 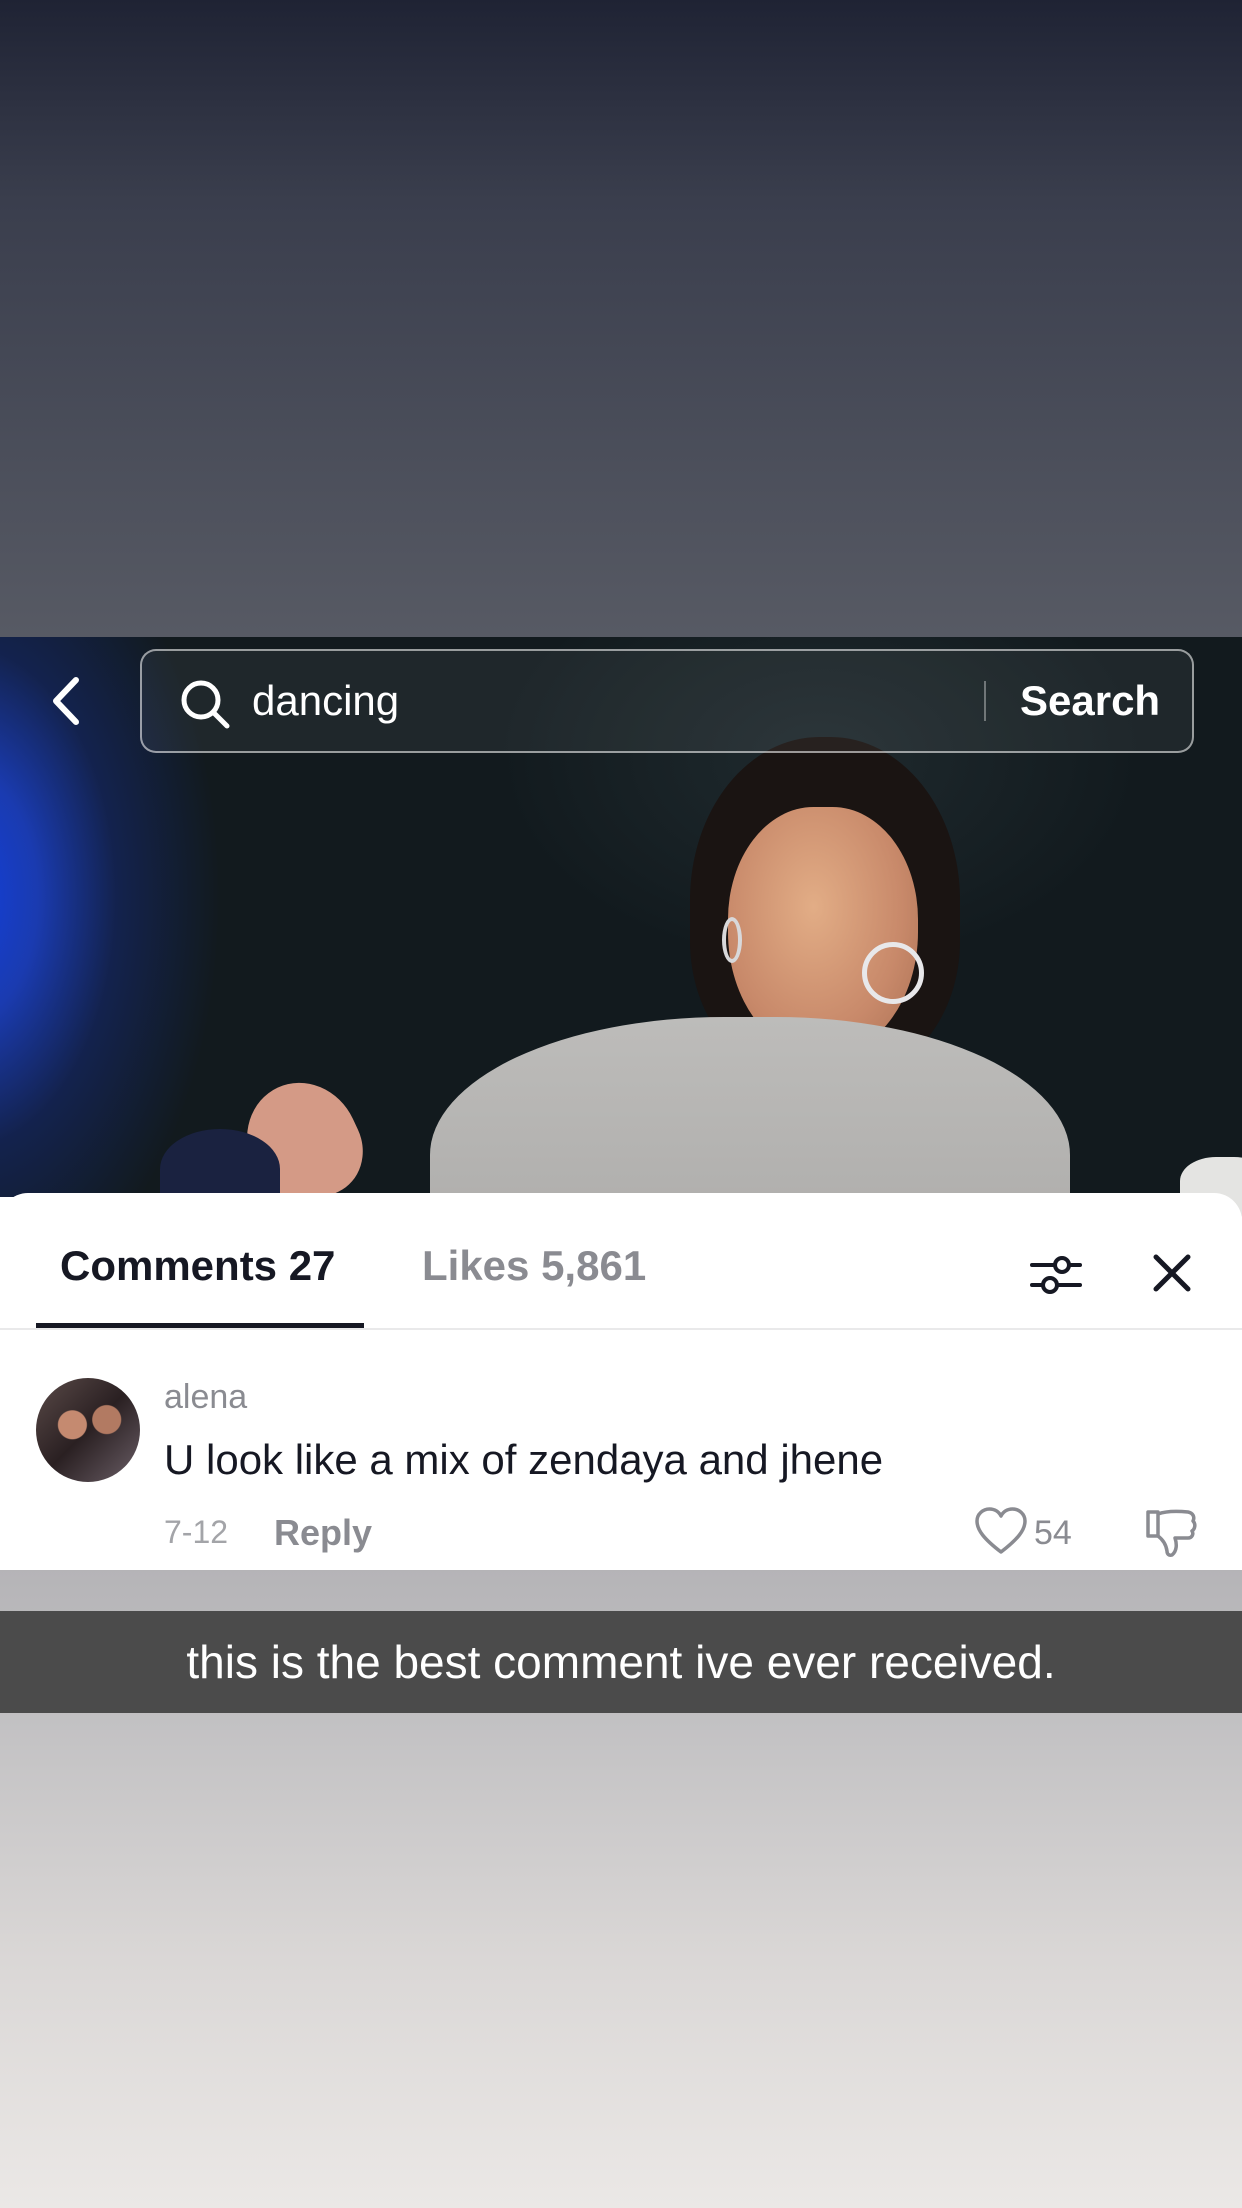 I want to click on tab-likes: Likes 5,861, so click(x=534, y=1266).